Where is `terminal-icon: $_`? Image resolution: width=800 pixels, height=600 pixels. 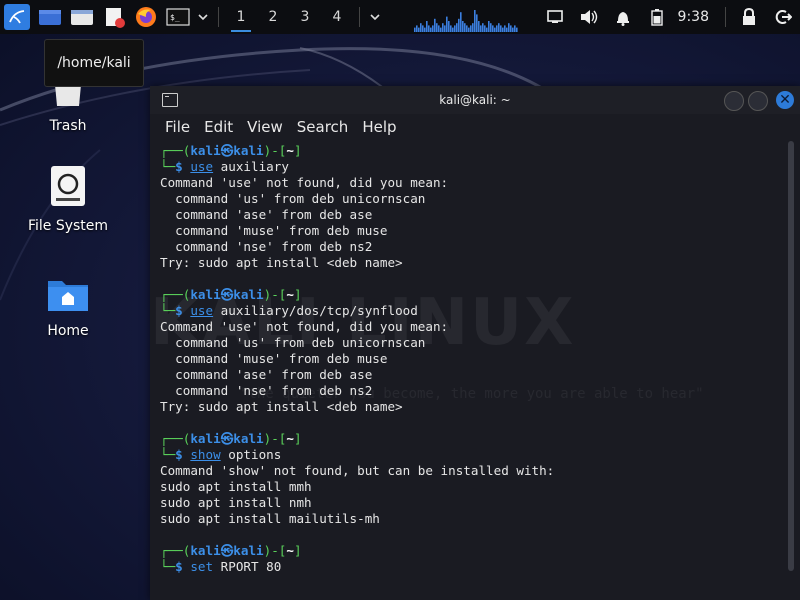 terminal-icon: $_ is located at coordinates (178, 17).